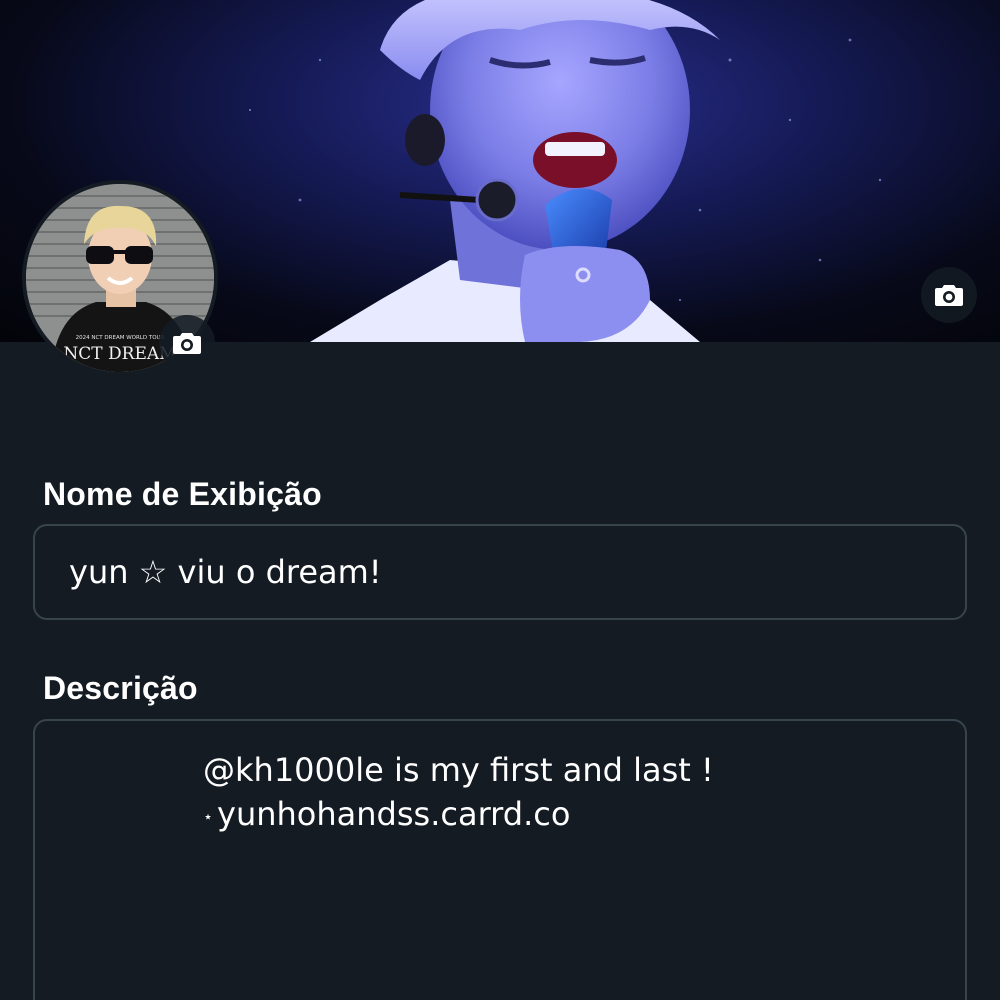 This screenshot has height=1000, width=1000. What do you see at coordinates (182, 494) in the screenshot?
I see `display-name-label: Nome de Exibição` at bounding box center [182, 494].